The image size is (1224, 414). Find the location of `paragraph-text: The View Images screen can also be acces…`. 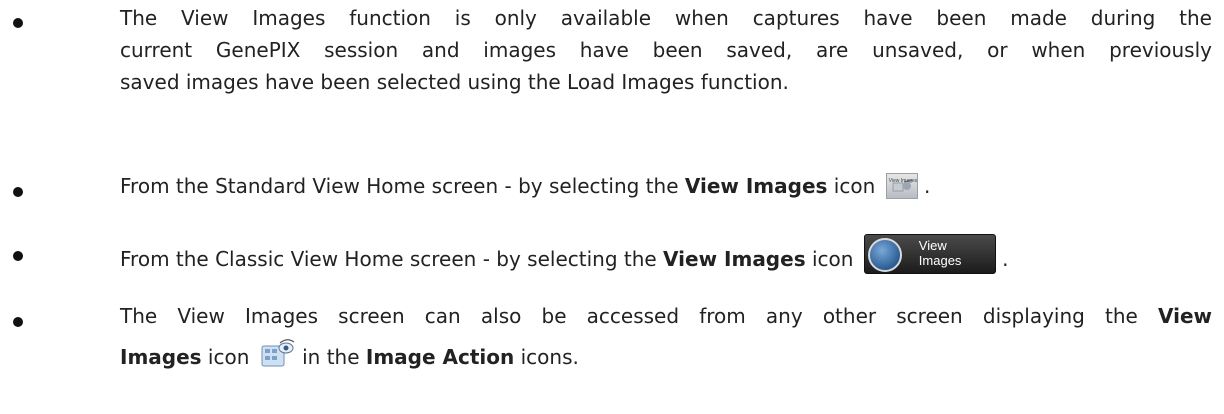

paragraph-text: The View Images screen can also be acces… is located at coordinates (639, 316).